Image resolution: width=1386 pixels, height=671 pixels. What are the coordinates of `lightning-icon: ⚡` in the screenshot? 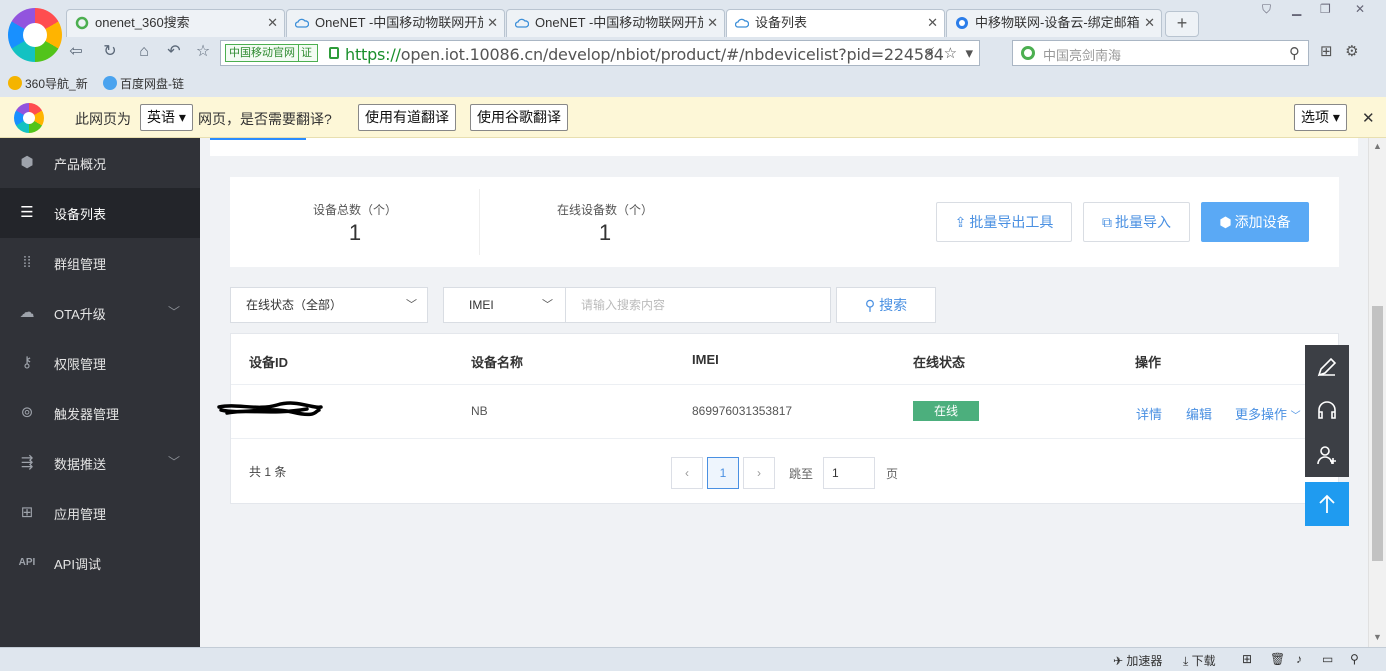 It's located at (930, 53).